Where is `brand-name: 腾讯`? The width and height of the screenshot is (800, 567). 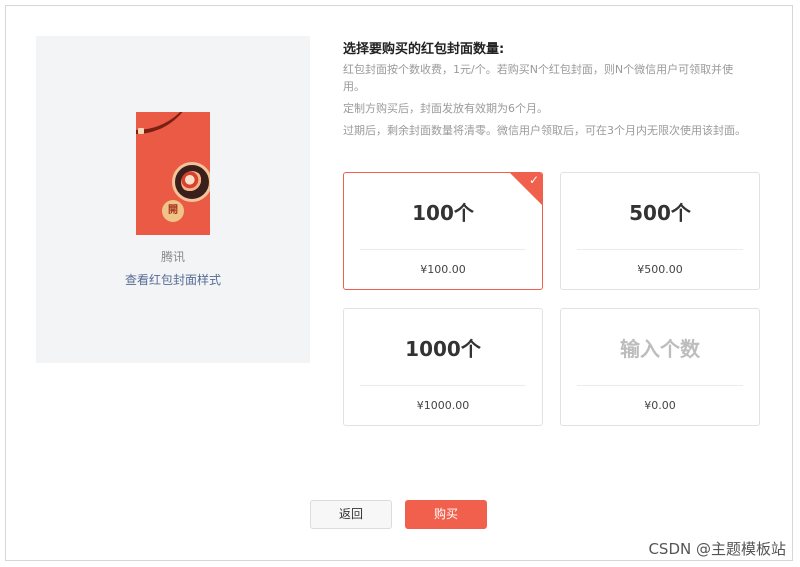
brand-name: 腾讯 is located at coordinates (172, 257).